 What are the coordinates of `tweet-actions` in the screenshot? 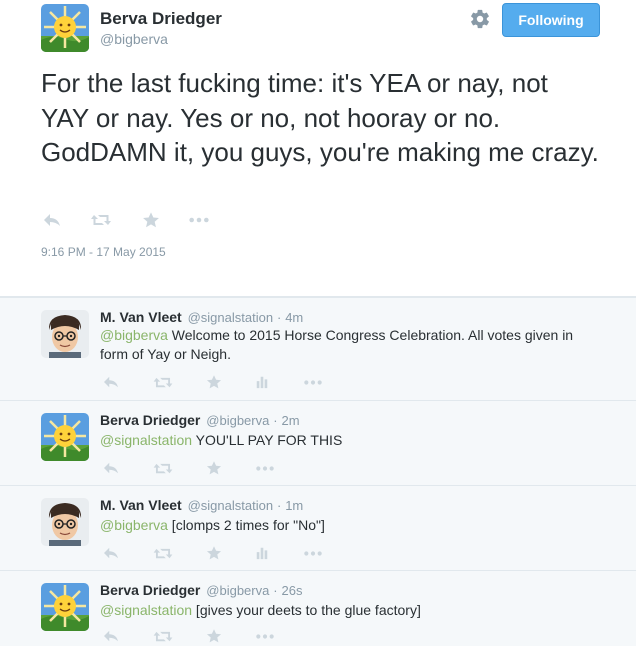 It's located at (126, 220).